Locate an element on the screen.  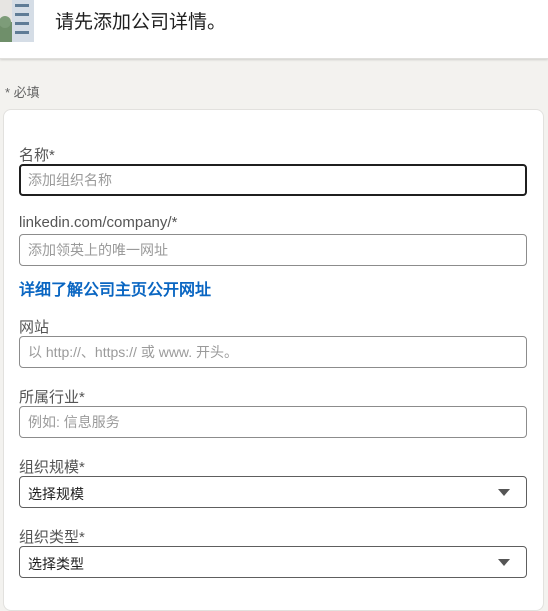
industry-input is located at coordinates (273, 422).